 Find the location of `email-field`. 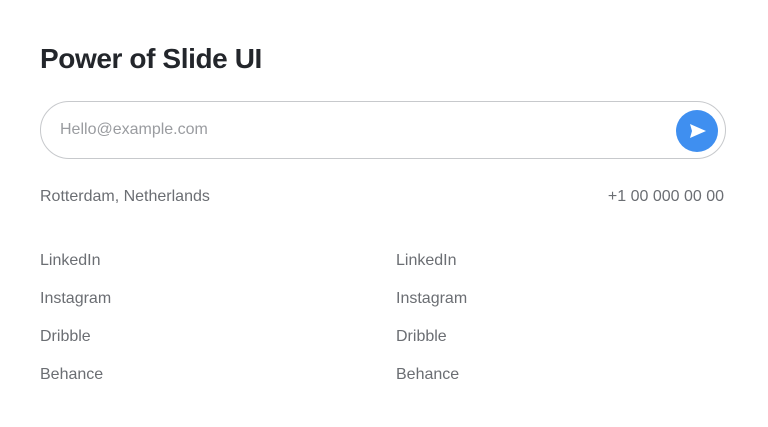

email-field is located at coordinates (360, 130).